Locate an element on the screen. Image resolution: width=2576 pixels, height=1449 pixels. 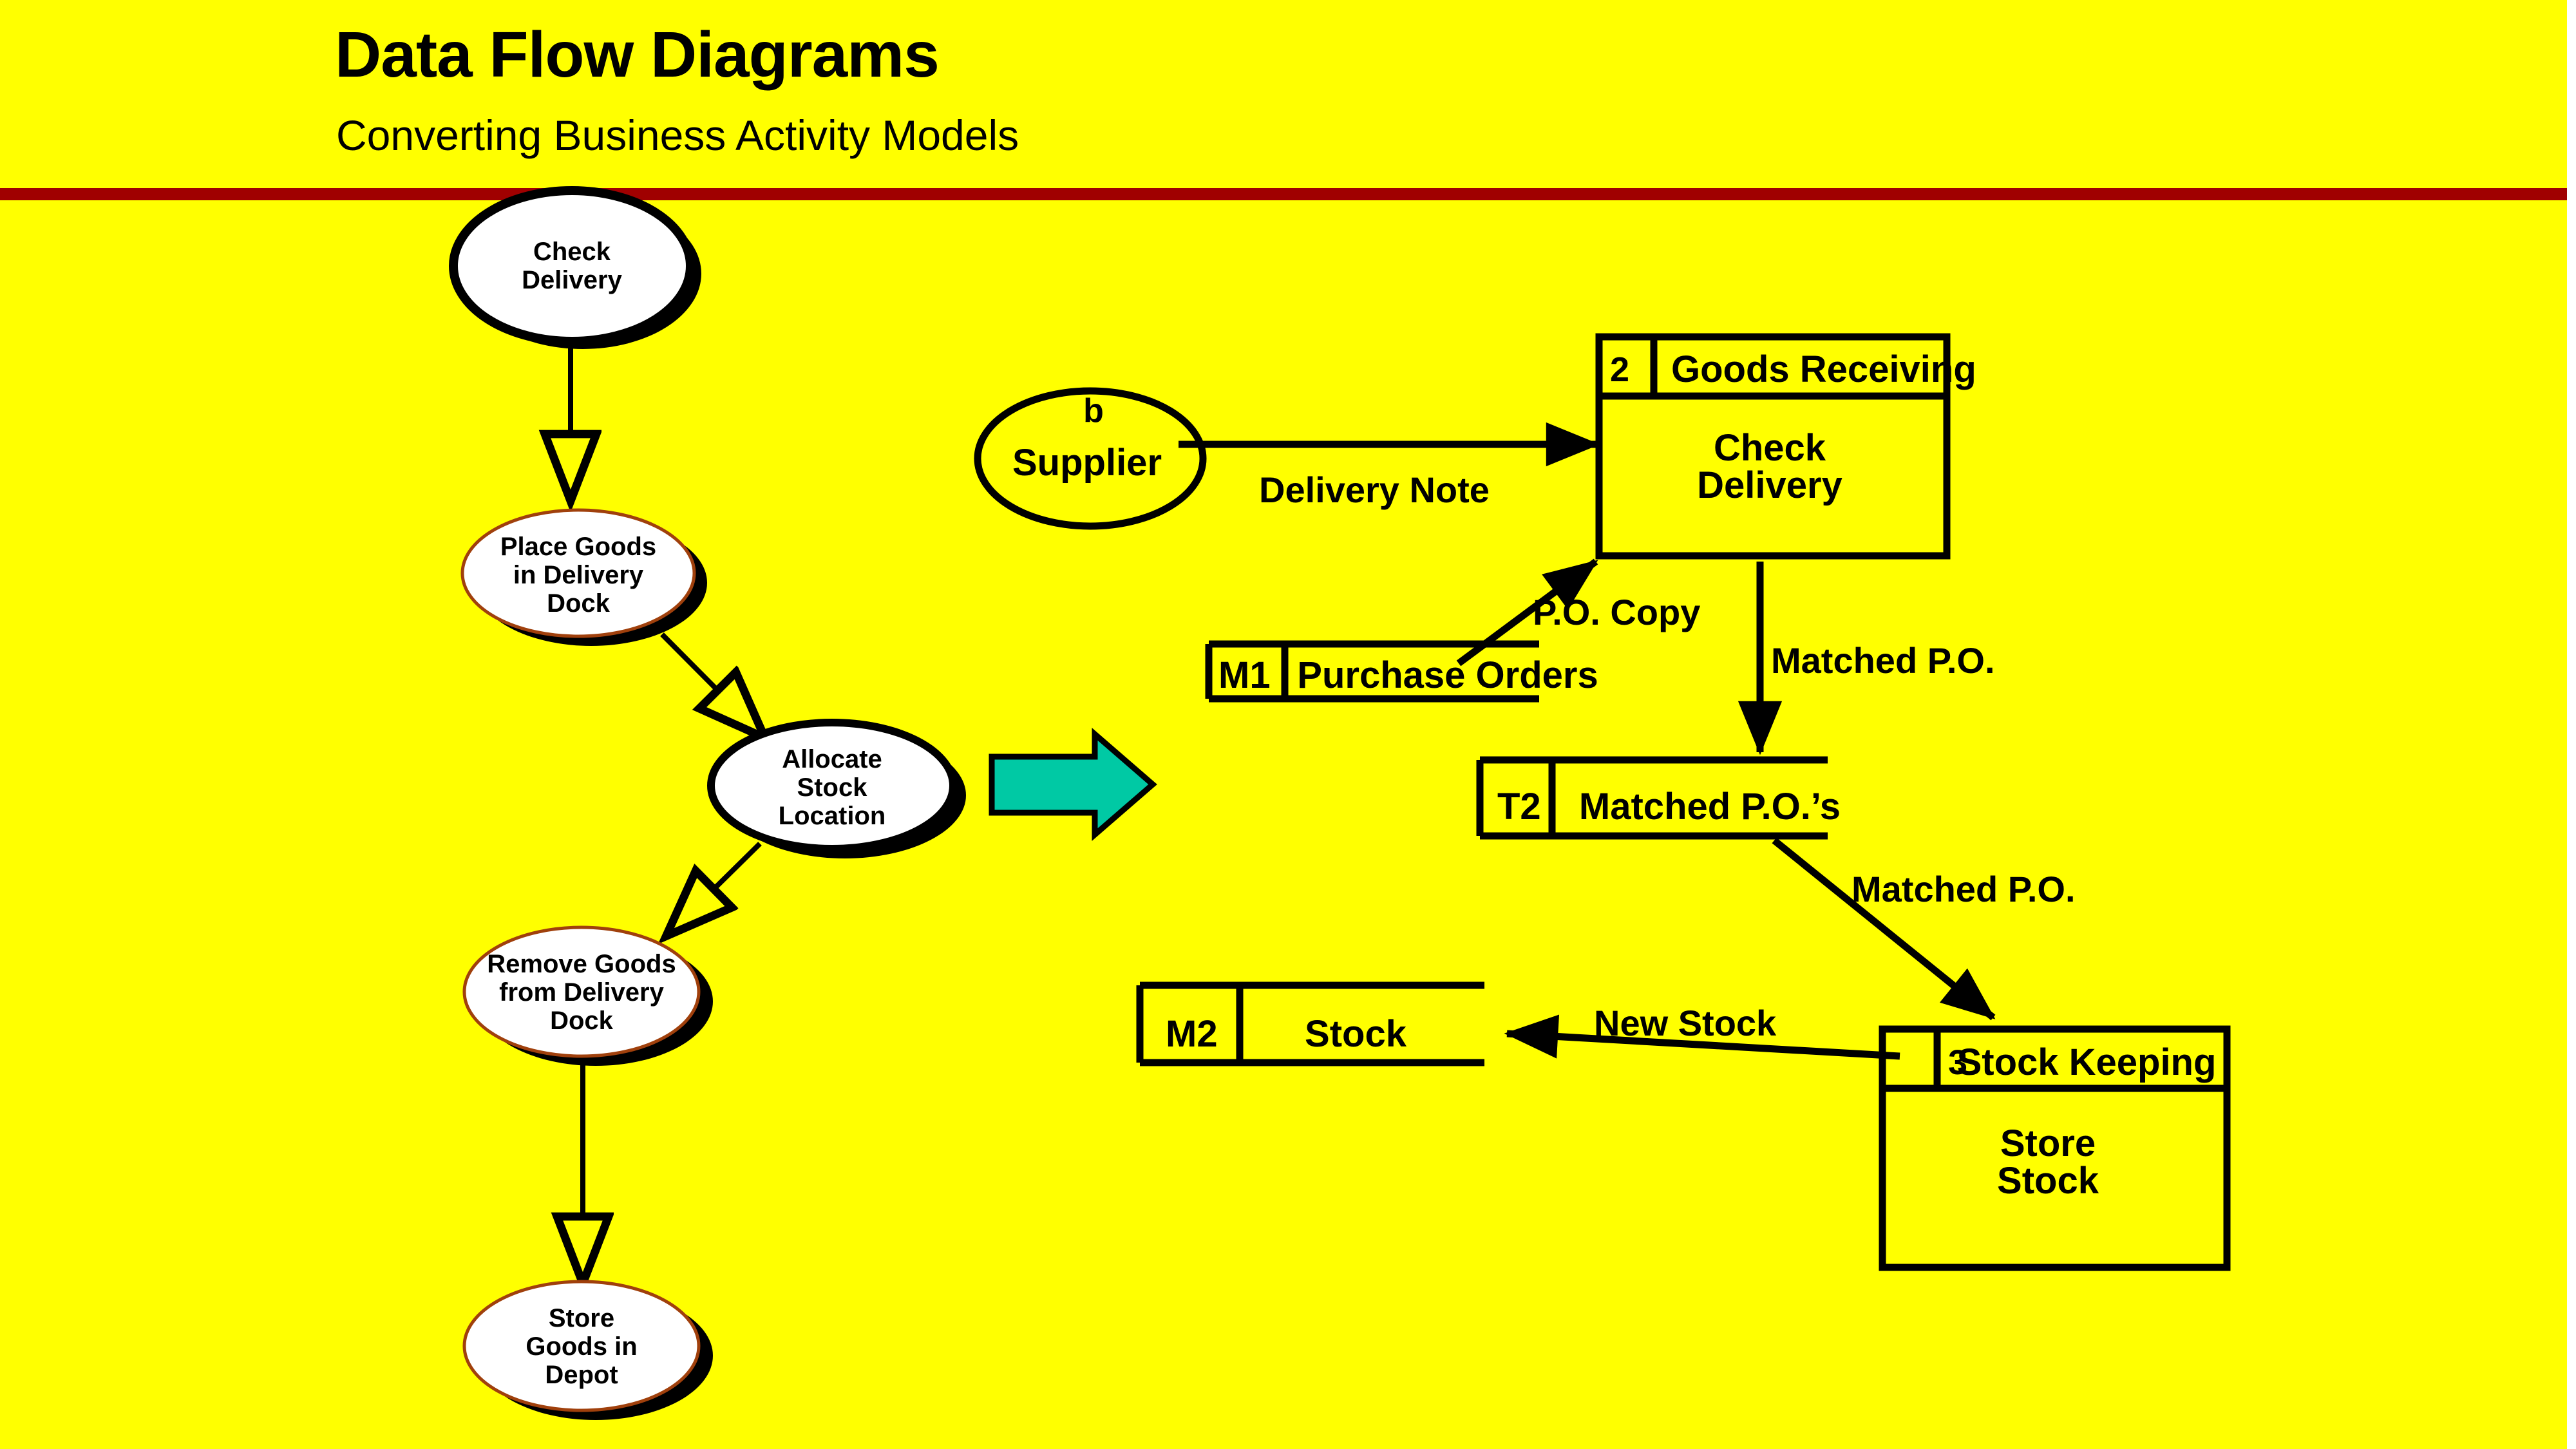
dfd-process-3-stock-keeping: 3 Stock Keeping Store Stock is located at coordinates (2055, 1148).